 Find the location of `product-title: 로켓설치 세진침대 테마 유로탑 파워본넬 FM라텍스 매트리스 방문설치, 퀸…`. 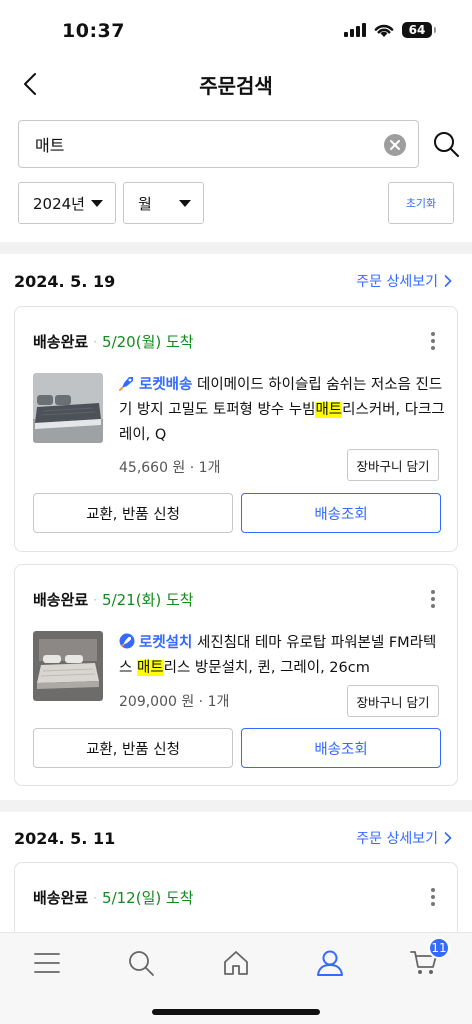

product-title: 로켓설치 세진침대 테마 유로탑 파워본넬 FM라텍스 매트리스 방문설치, 퀸… is located at coordinates (282, 656).